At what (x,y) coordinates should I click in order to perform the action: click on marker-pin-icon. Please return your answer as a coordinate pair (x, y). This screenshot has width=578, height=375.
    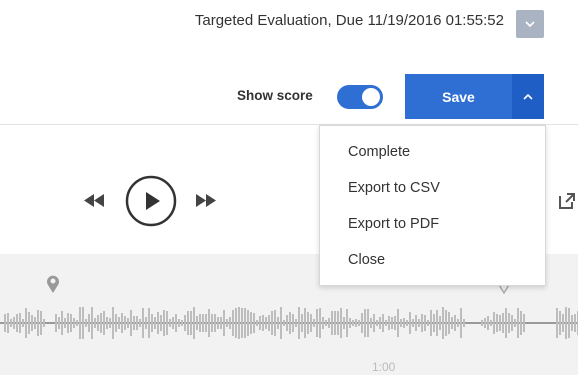
    Looking at the image, I should click on (53, 284).